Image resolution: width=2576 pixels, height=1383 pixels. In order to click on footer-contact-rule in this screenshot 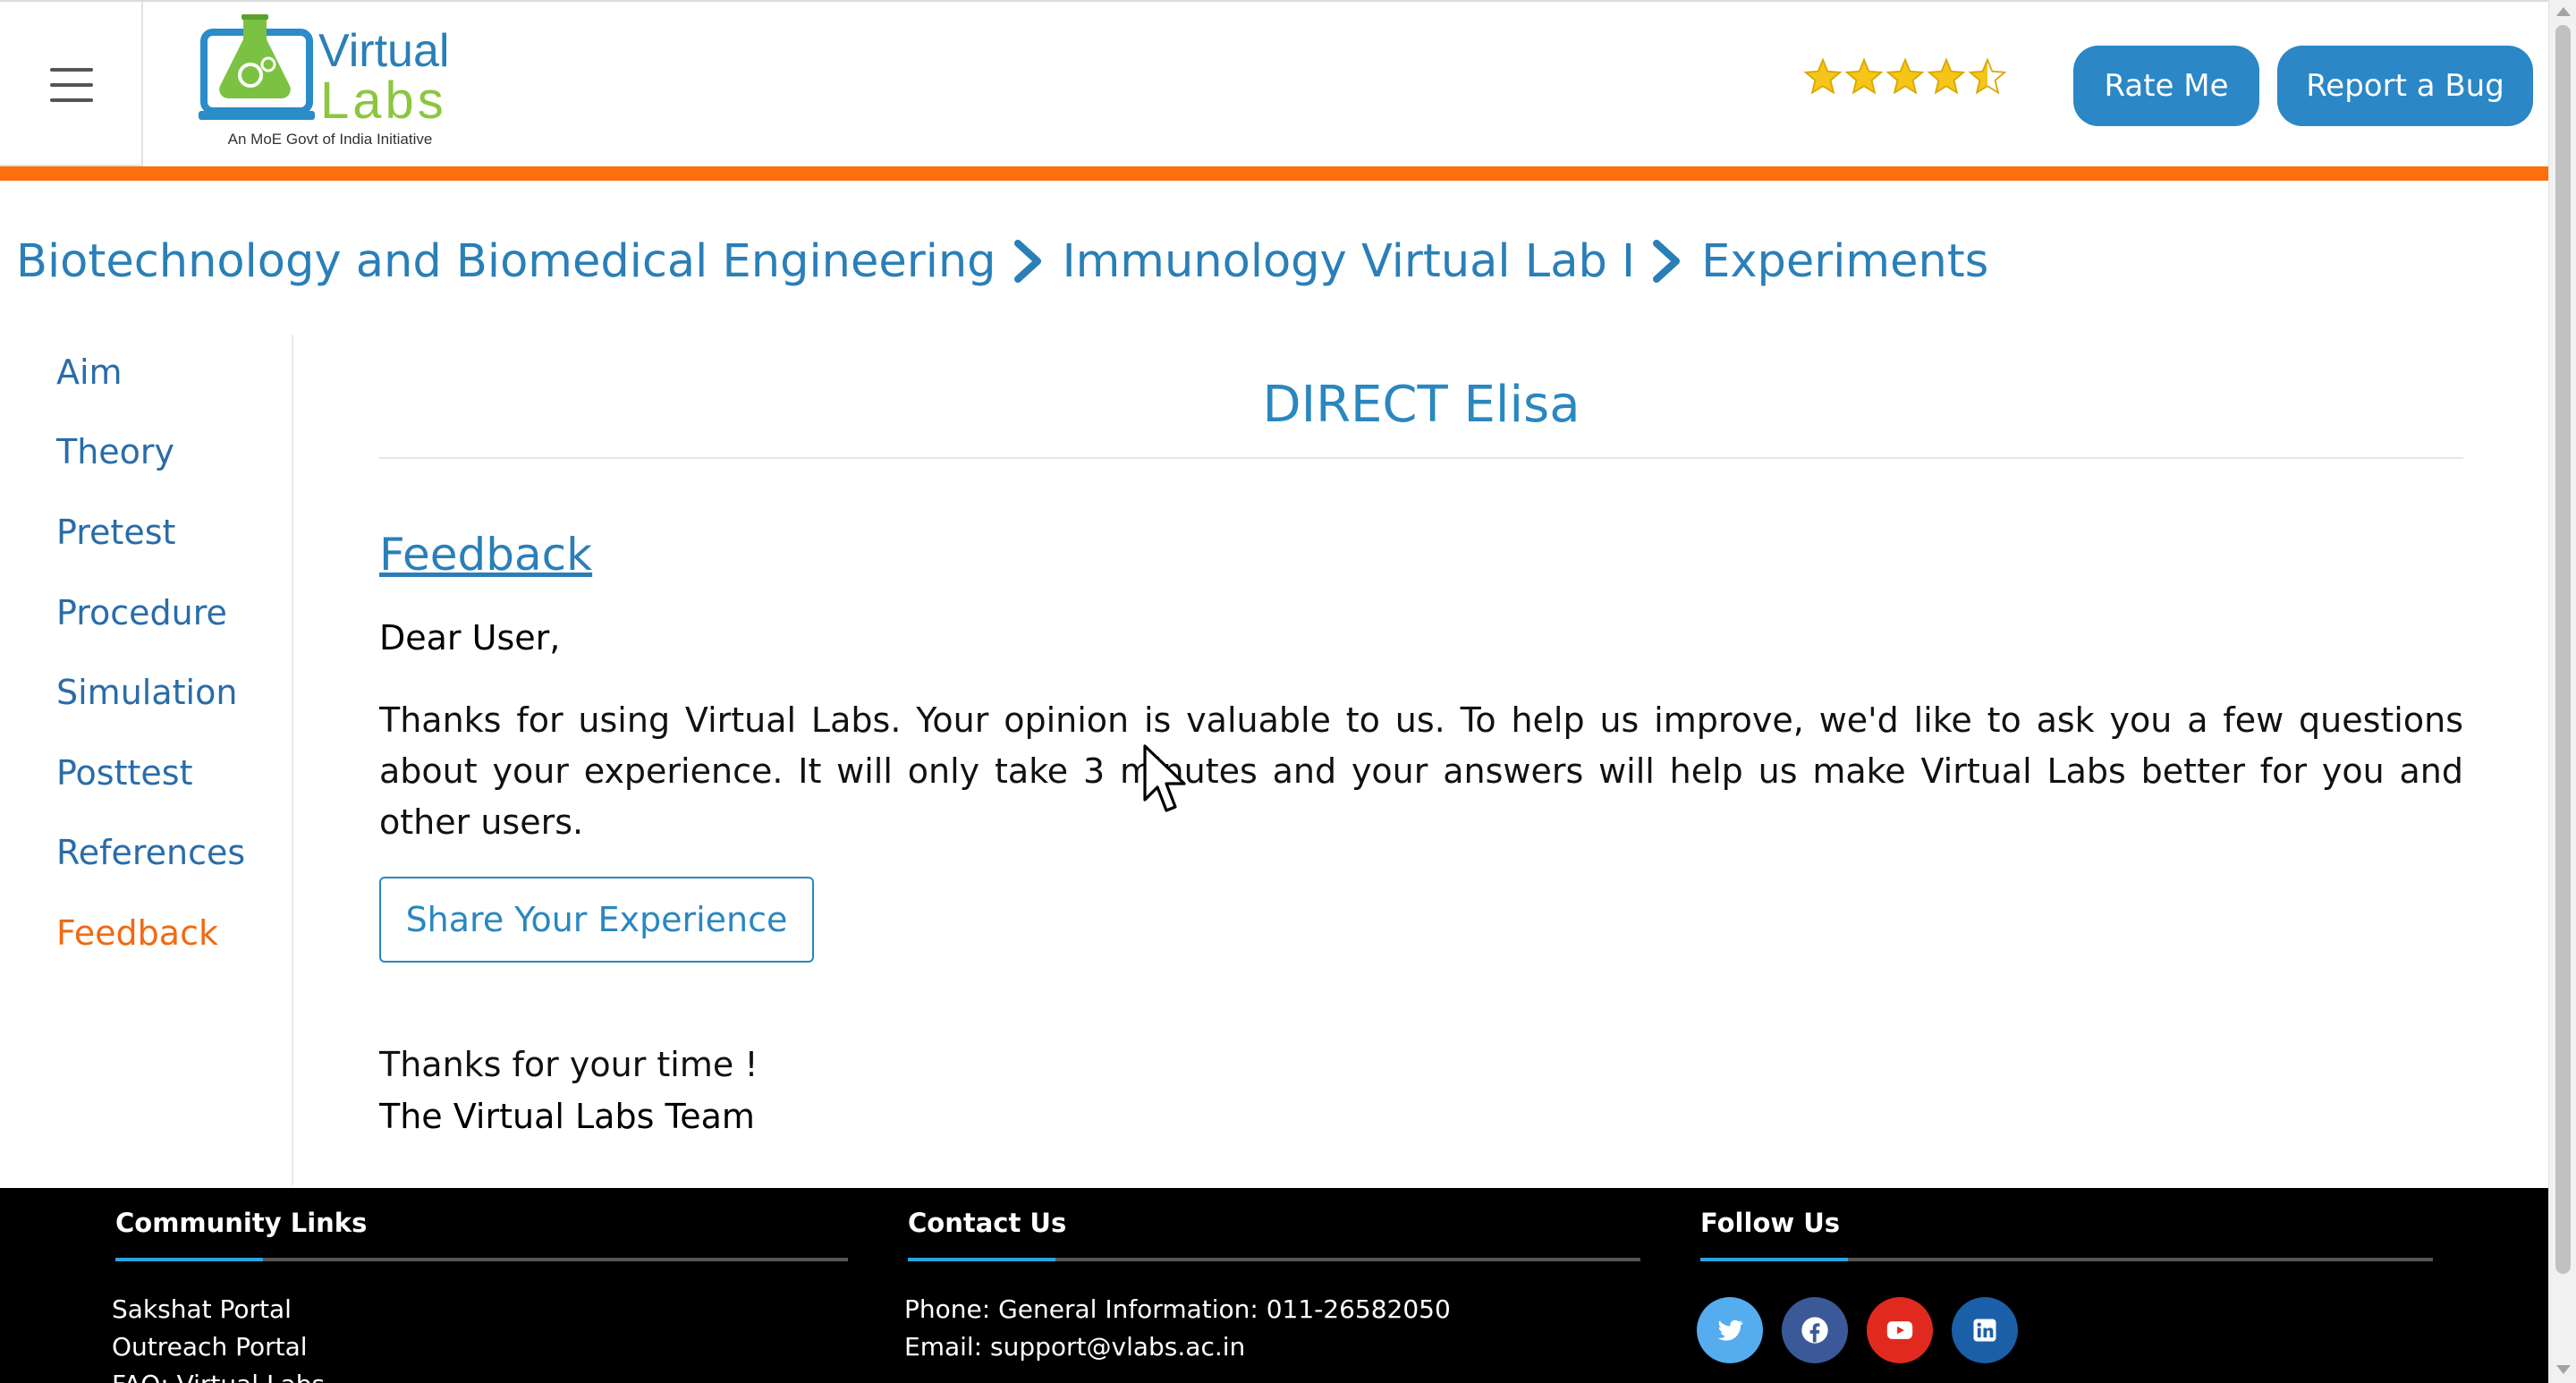, I will do `click(1274, 1260)`.